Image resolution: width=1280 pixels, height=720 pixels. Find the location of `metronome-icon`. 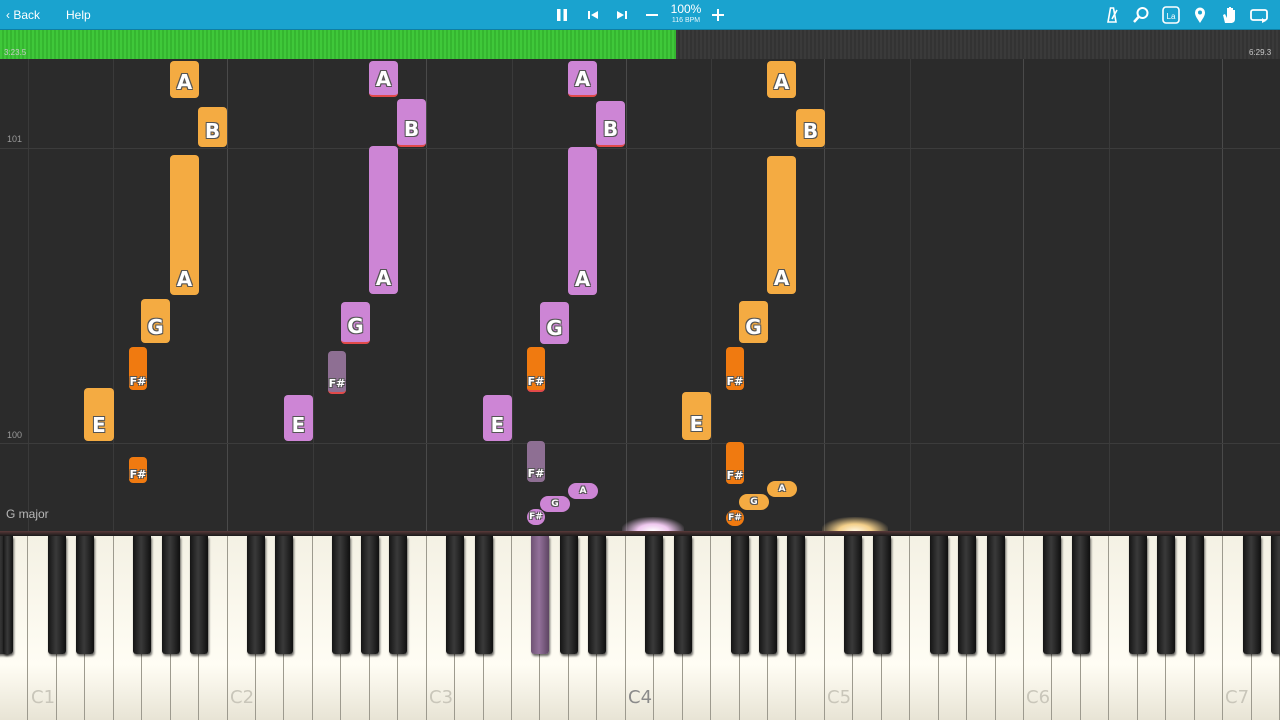

metronome-icon is located at coordinates (1112, 15).